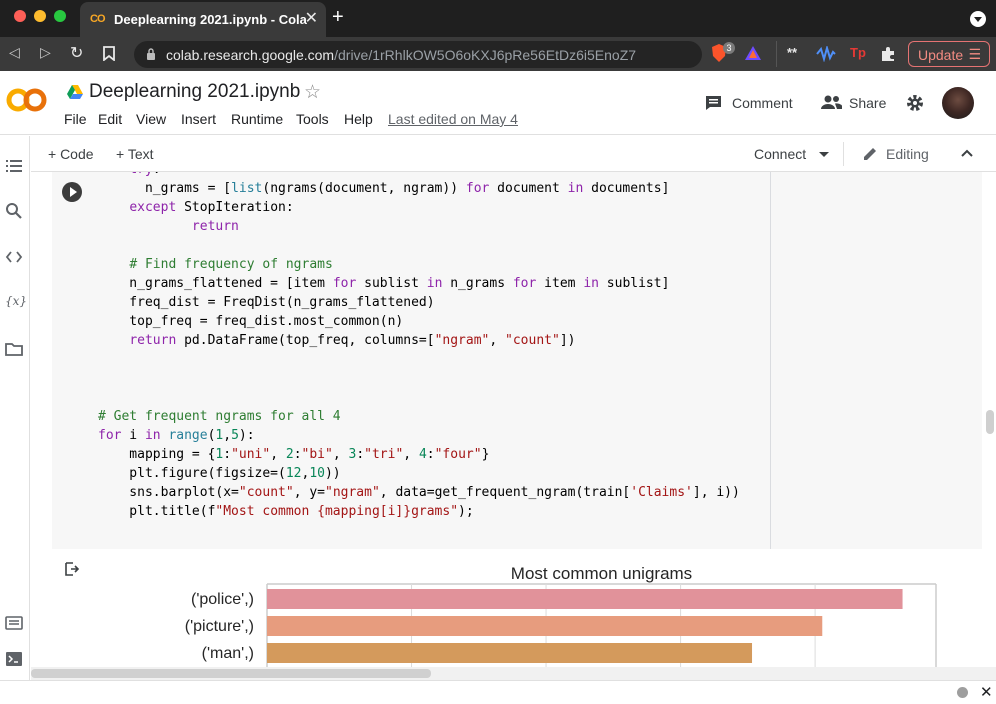 The width and height of the screenshot is (996, 704). What do you see at coordinates (16, 303) in the screenshot?
I see `variables-icon: {x}` at bounding box center [16, 303].